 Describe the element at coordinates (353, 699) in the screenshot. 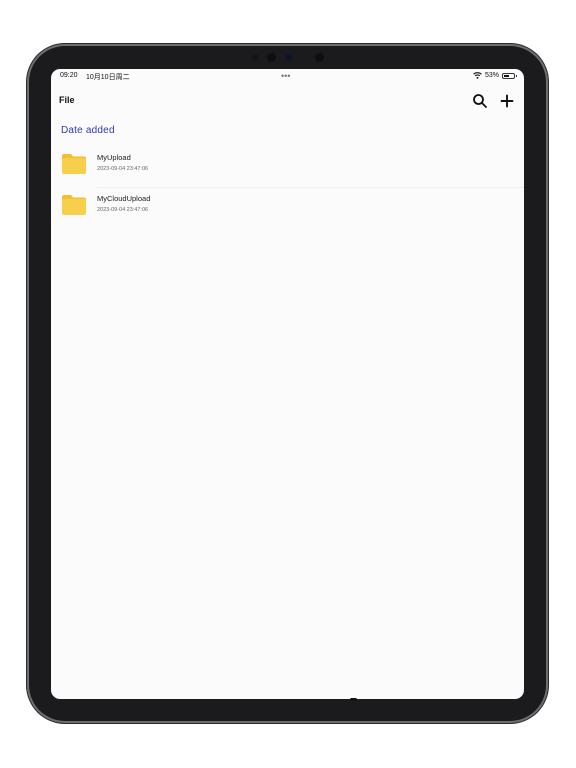

I see `home-indicator` at that location.